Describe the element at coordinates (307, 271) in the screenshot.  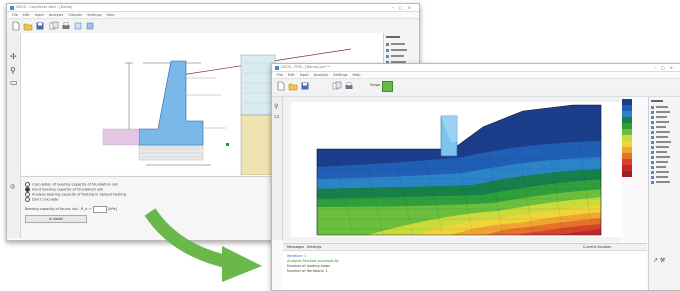
I see `message-line: Number of iterations: 1` at that location.